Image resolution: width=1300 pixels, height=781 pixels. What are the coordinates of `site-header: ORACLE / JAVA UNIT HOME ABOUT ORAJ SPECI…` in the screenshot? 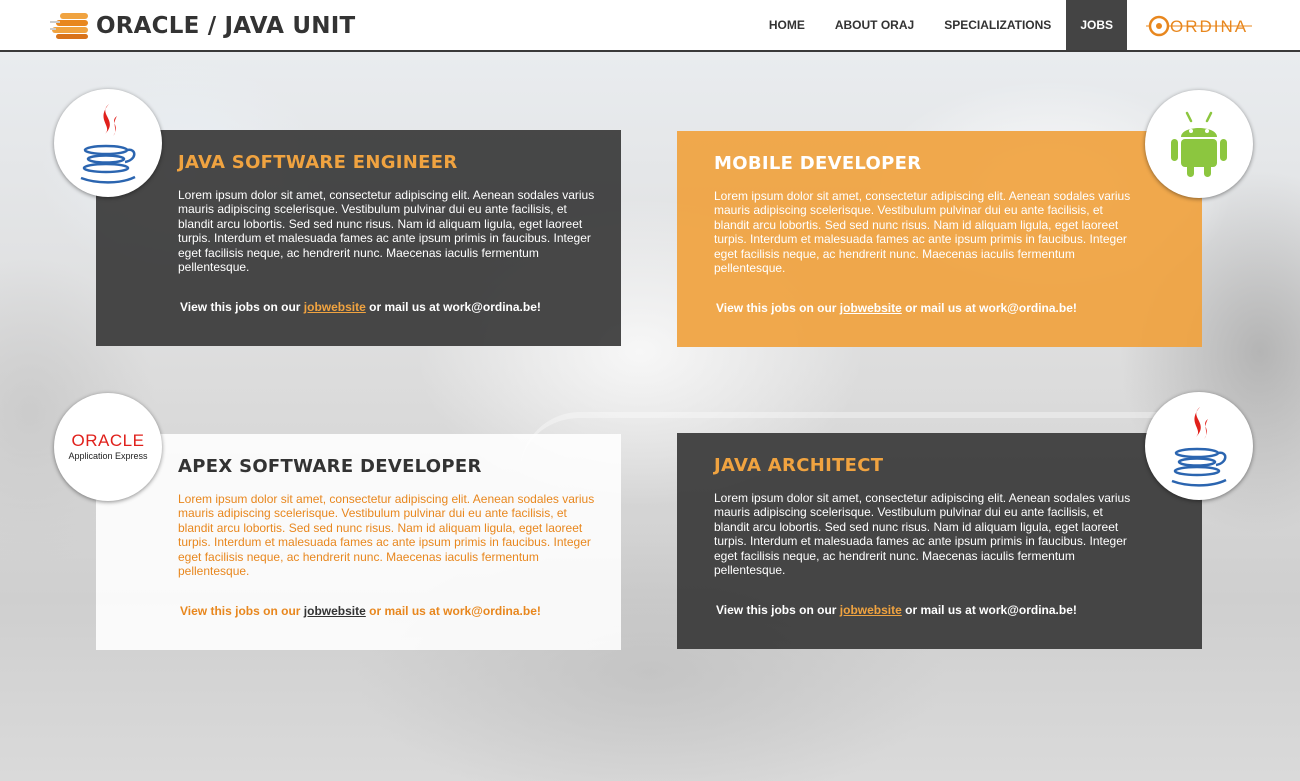 It's located at (650, 26).